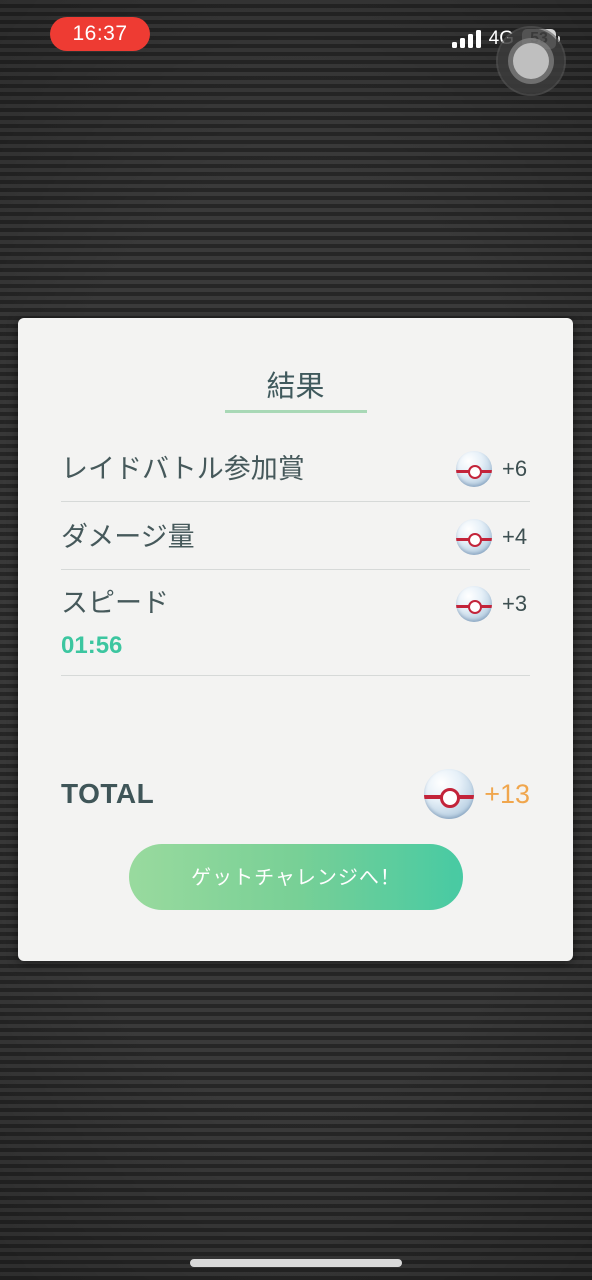 The width and height of the screenshot is (592, 1280). Describe the element at coordinates (128, 537) in the screenshot. I see `row-label: ダメージ量` at that location.